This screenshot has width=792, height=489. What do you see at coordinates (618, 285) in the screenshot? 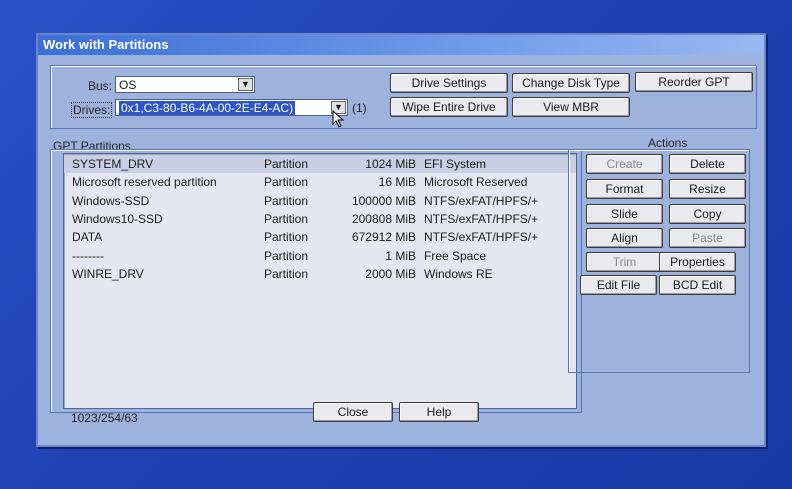
I see `edit-file-button: Edit File` at bounding box center [618, 285].